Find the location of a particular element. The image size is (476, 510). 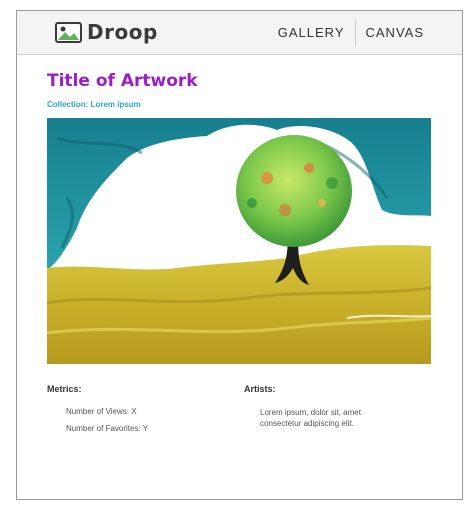

artwork-title: Title of Artwork is located at coordinates (122, 81).